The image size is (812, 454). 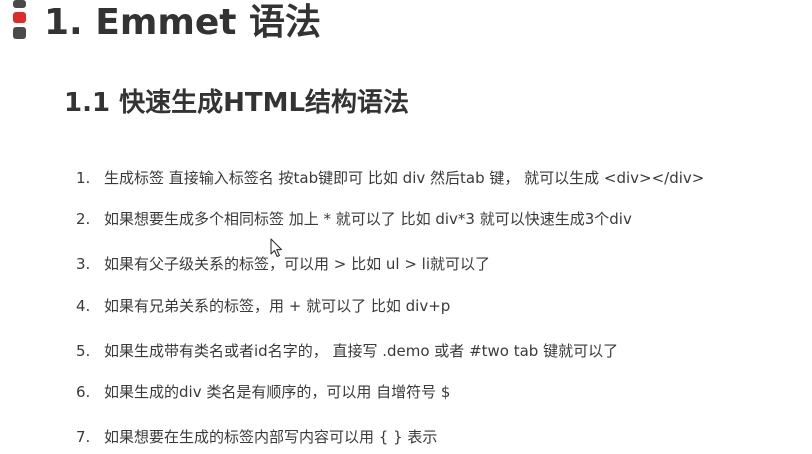 I want to click on list-item-text: 如果有父子级关系的标签，可以用 > 比如 ul > li就可以了, so click(x=297, y=264).